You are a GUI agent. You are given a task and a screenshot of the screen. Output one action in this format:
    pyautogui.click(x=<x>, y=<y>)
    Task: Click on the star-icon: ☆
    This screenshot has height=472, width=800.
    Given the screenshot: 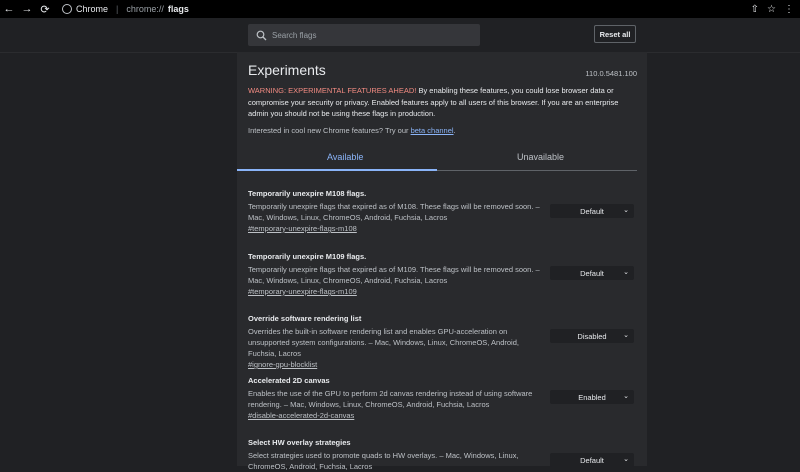 What is the action you would take?
    pyautogui.click(x=771, y=9)
    